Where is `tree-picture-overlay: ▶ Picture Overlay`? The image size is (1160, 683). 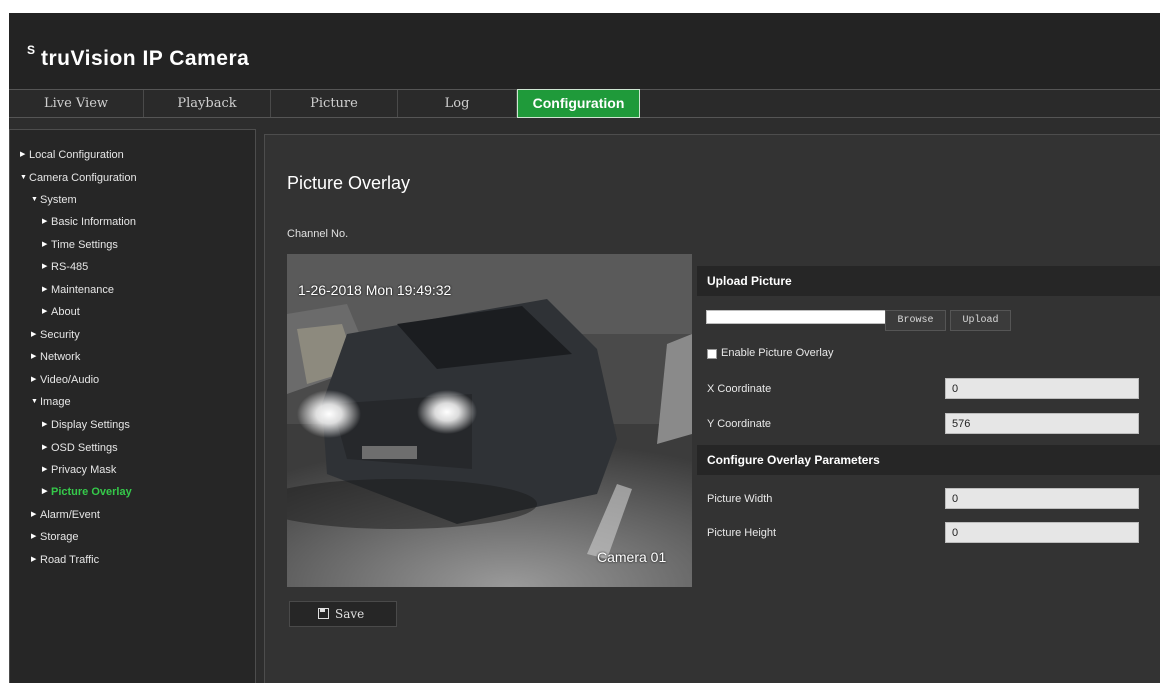
tree-picture-overlay: ▶ Picture Overlay is located at coordinates (87, 492).